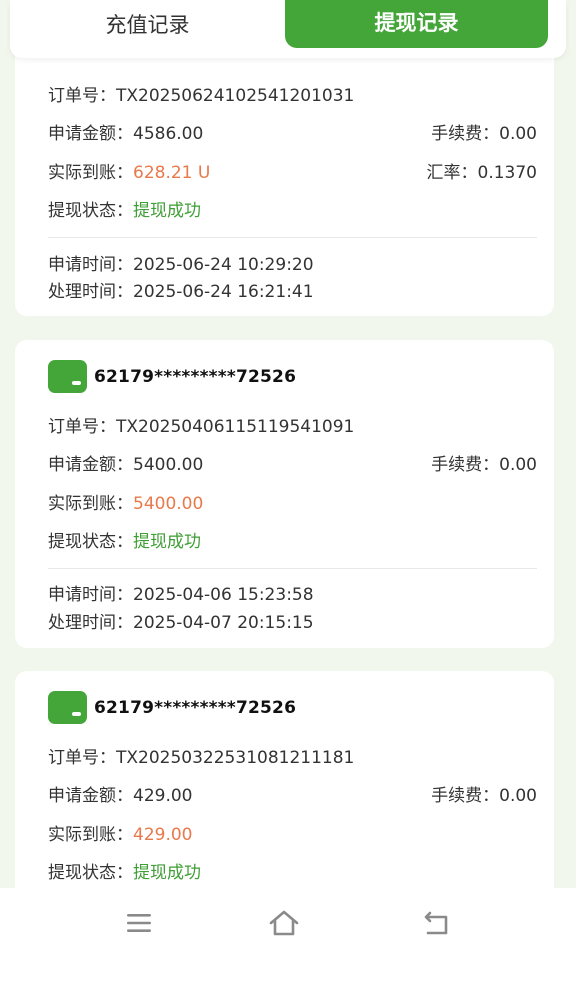  I want to click on apply-time-value: 2025-06-24 10:29:20, so click(223, 264).